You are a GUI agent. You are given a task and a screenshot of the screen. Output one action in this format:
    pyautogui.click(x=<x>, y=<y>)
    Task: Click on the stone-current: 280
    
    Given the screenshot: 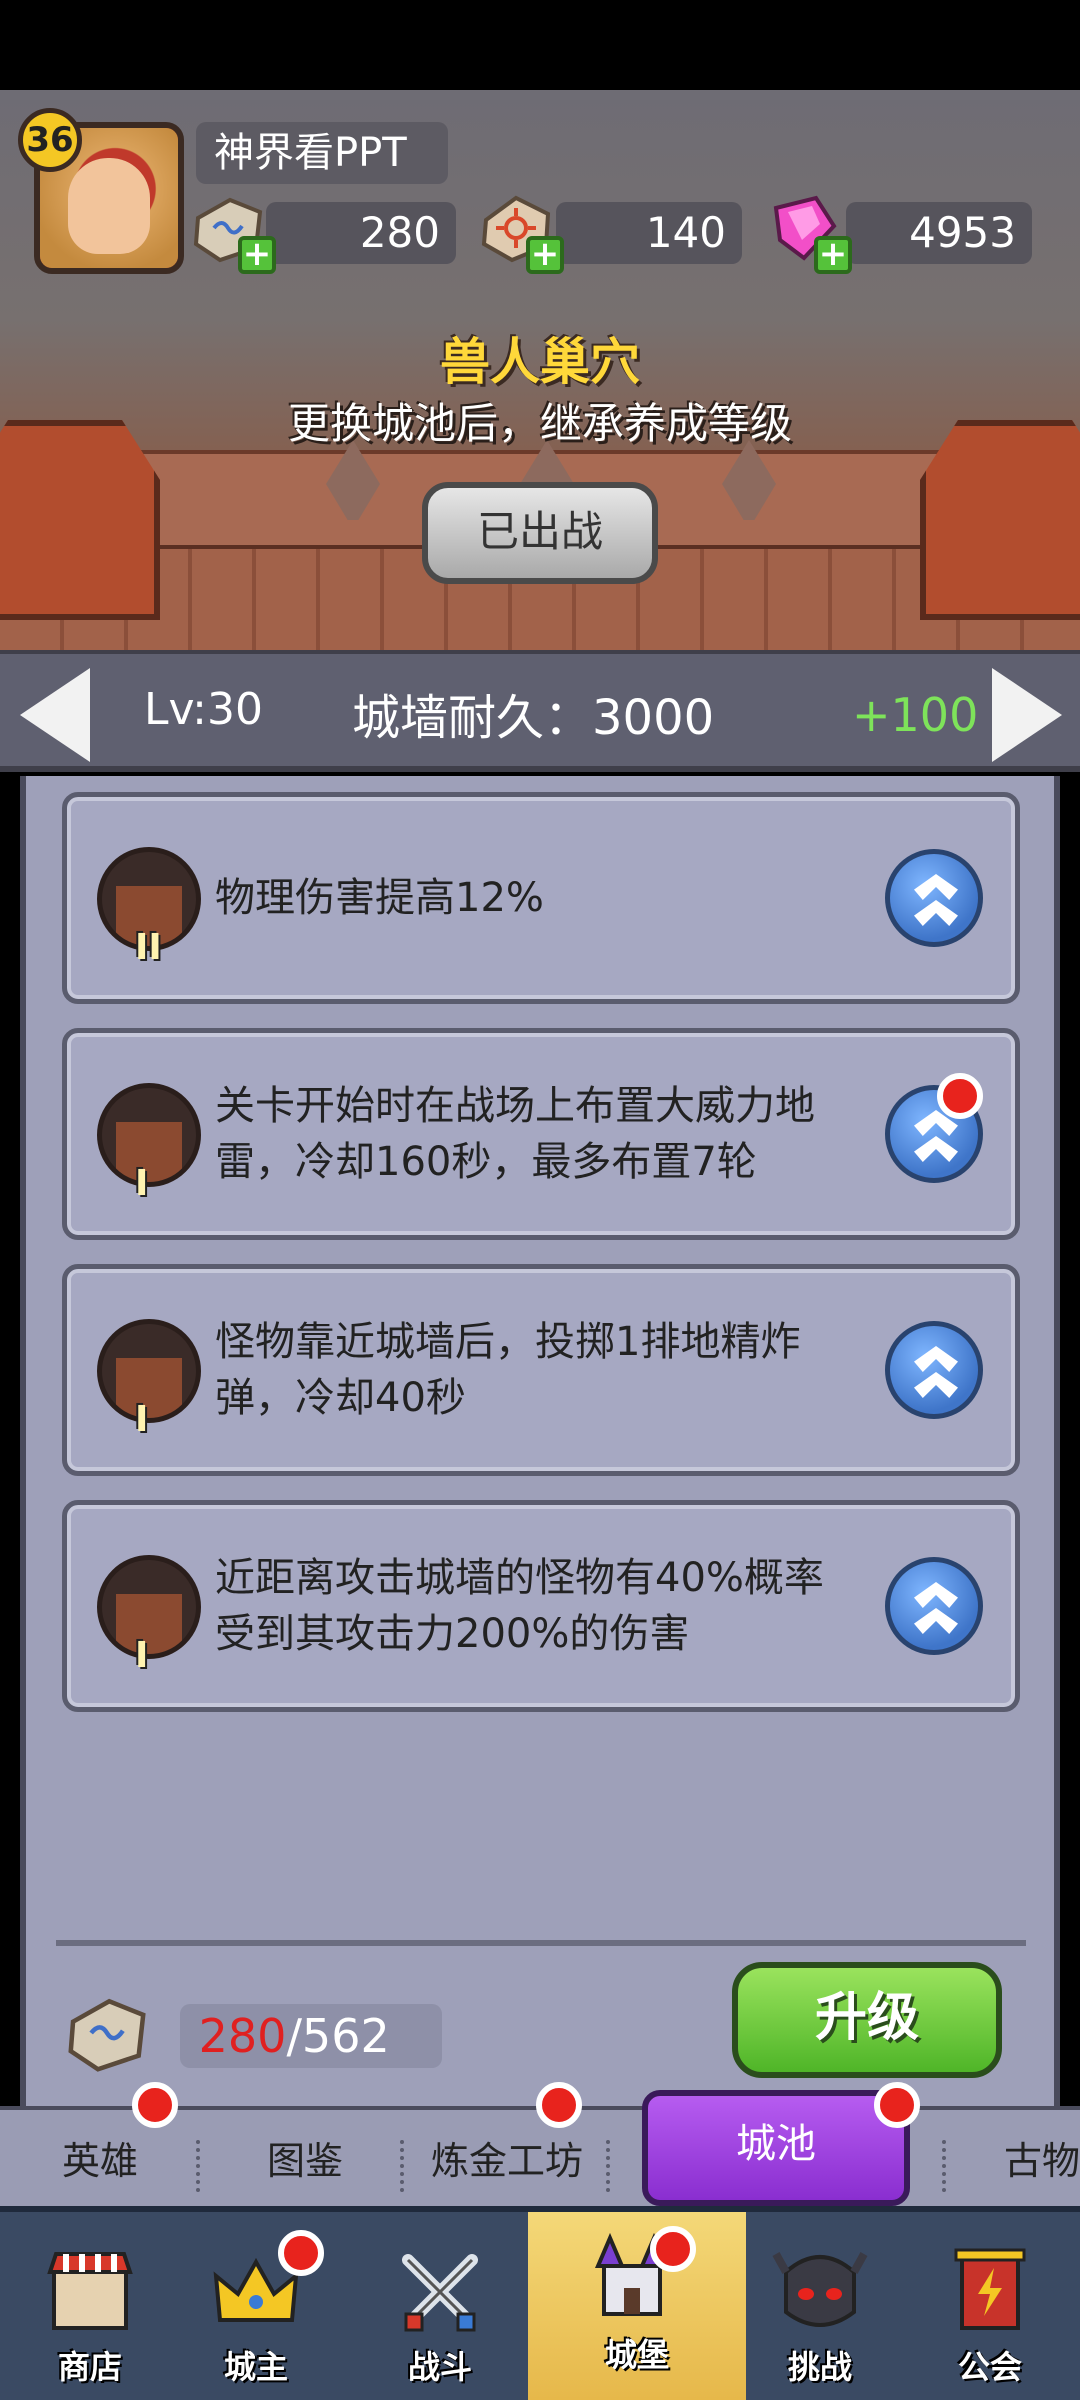 What is the action you would take?
    pyautogui.click(x=242, y=2036)
    